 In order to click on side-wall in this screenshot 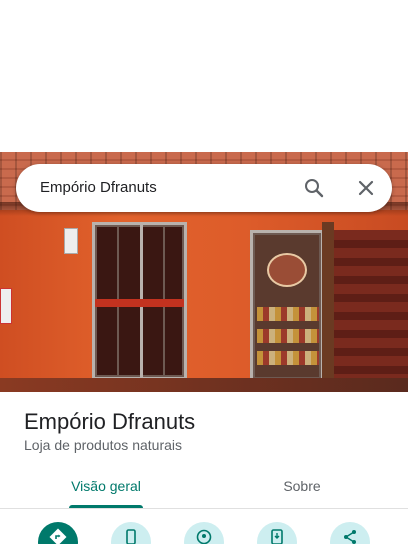, I will do `click(371, 307)`.